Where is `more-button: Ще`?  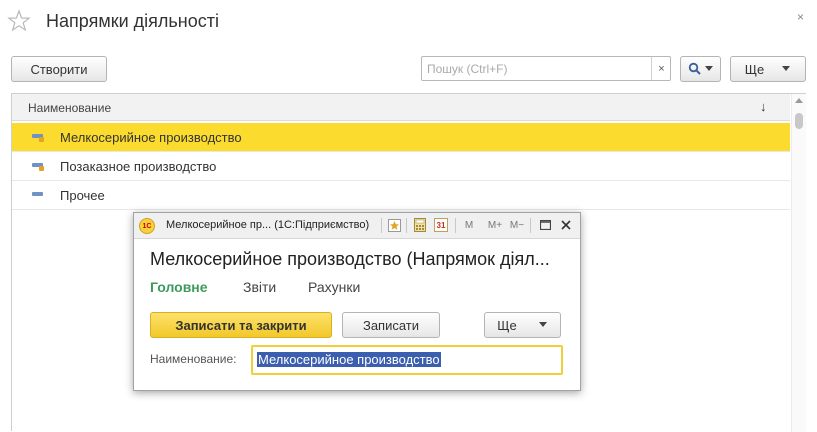
more-button: Ще is located at coordinates (768, 69).